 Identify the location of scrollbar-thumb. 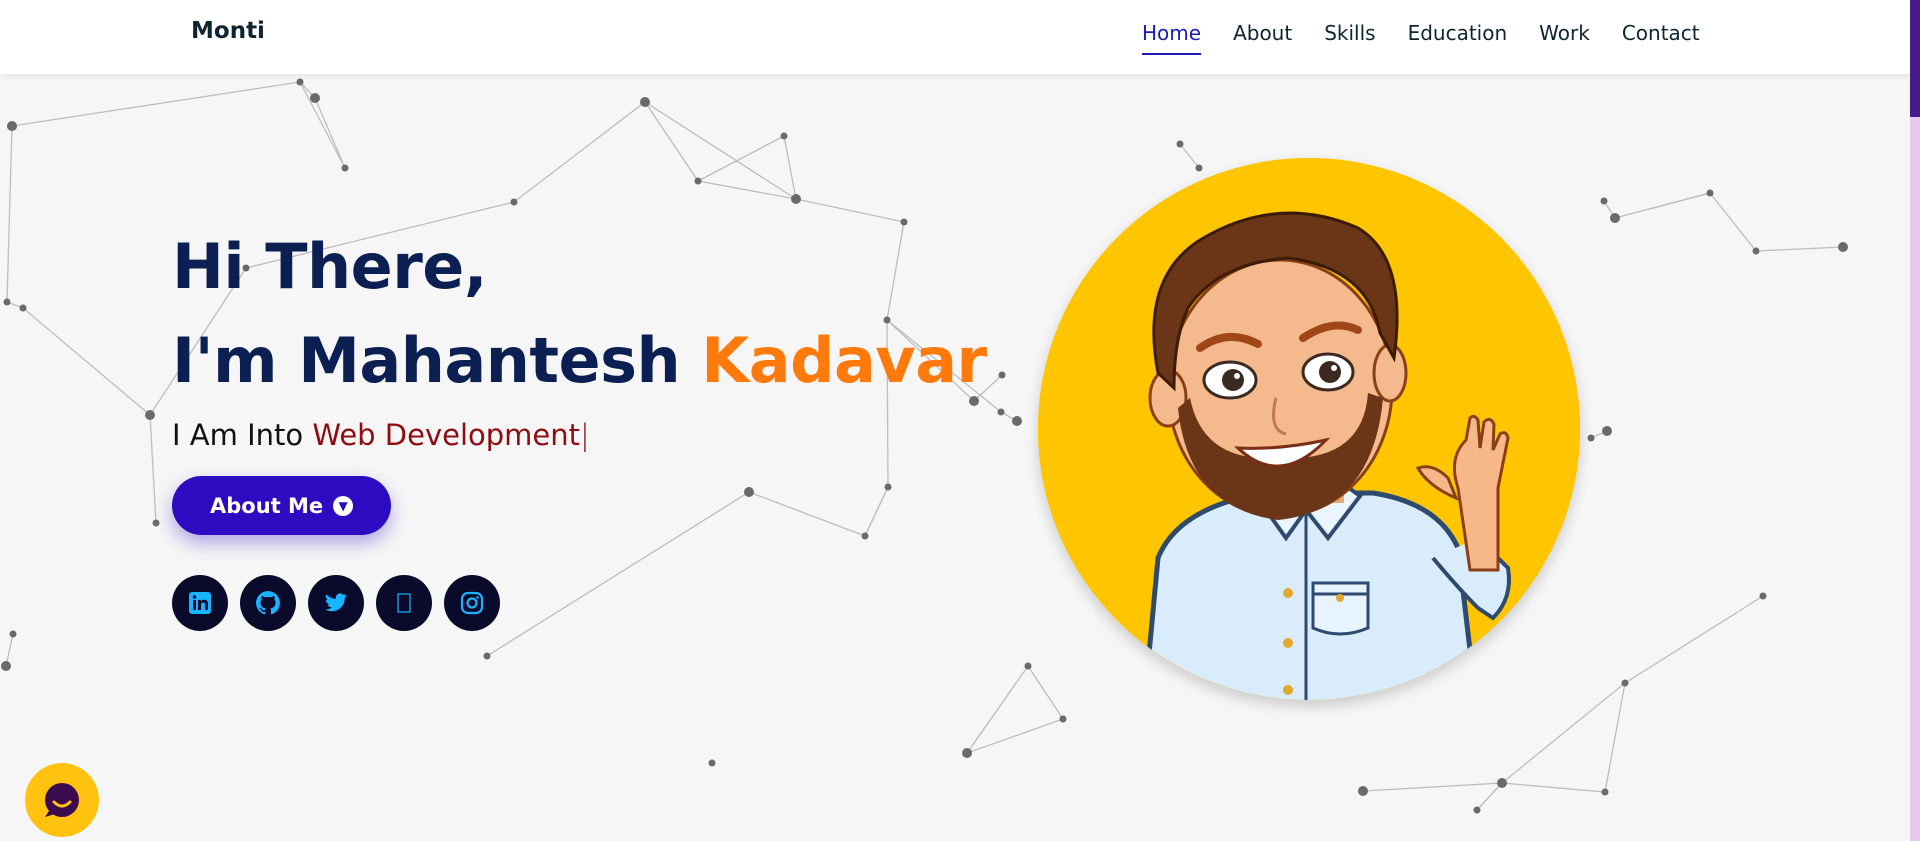
(1915, 58).